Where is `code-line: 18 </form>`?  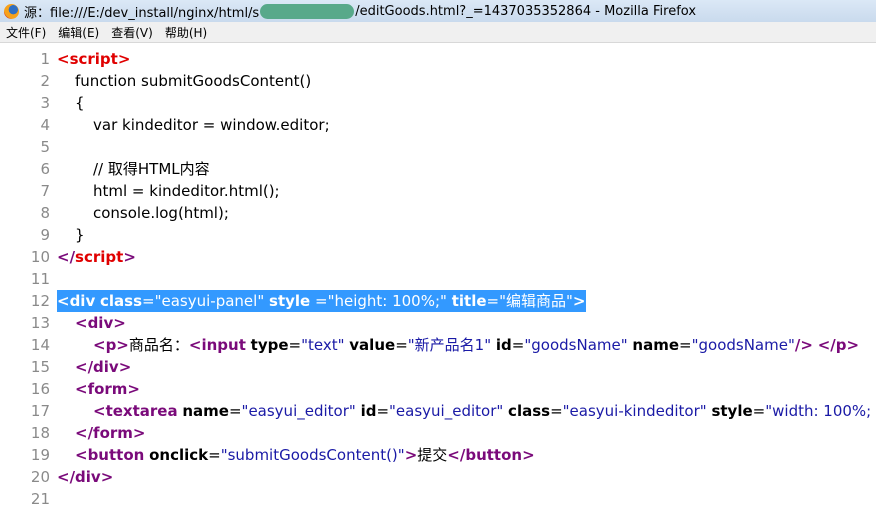 code-line: 18 </form> is located at coordinates (438, 433).